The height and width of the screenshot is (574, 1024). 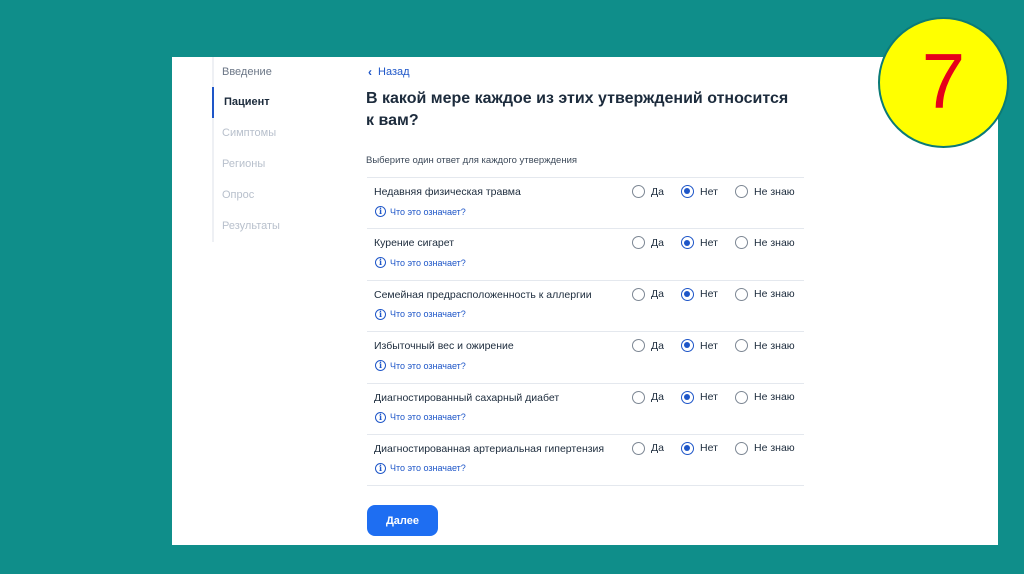 What do you see at coordinates (251, 226) in the screenshot?
I see `sidebar-item-label: Результаты` at bounding box center [251, 226].